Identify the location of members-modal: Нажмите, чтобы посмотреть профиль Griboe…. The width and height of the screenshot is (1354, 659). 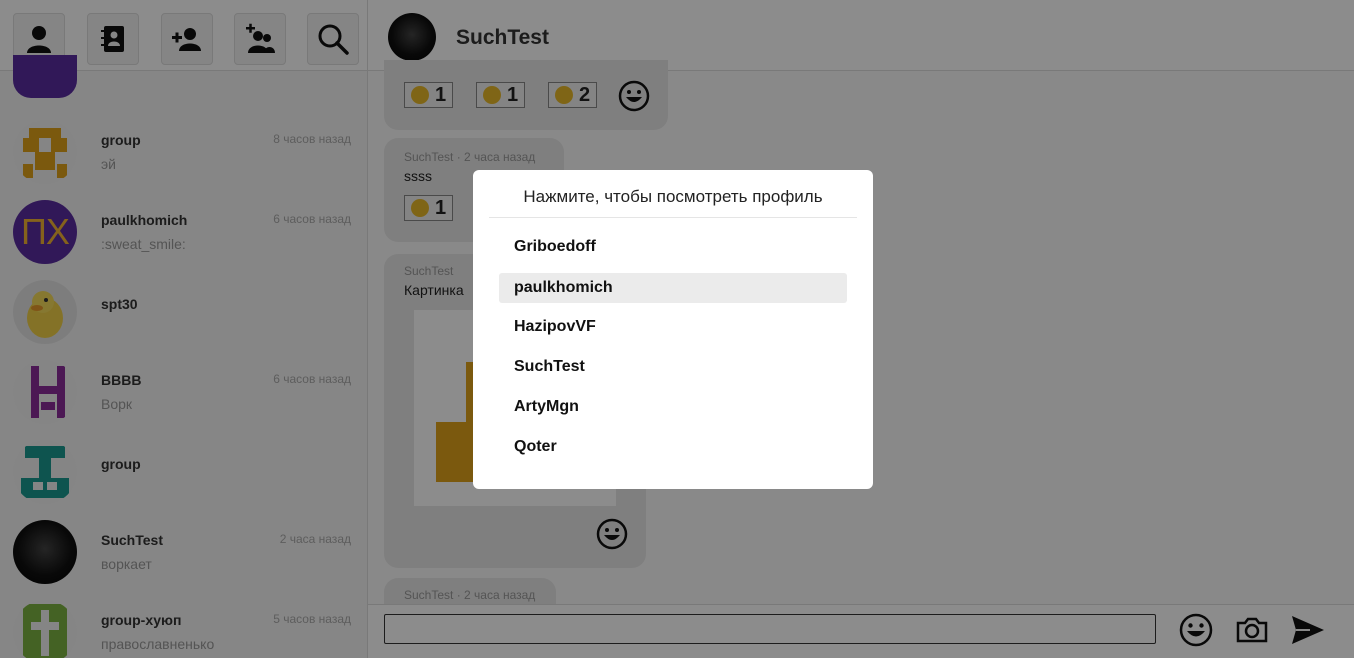
(673, 329).